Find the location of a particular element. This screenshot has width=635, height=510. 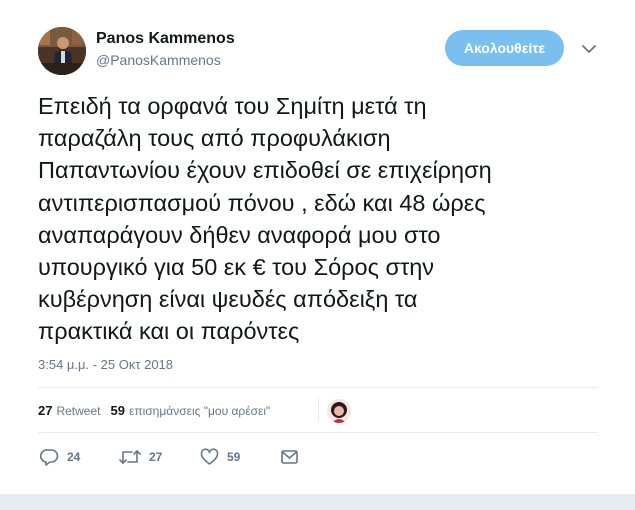

author-handle: @PanosKammenos is located at coordinates (158, 60).